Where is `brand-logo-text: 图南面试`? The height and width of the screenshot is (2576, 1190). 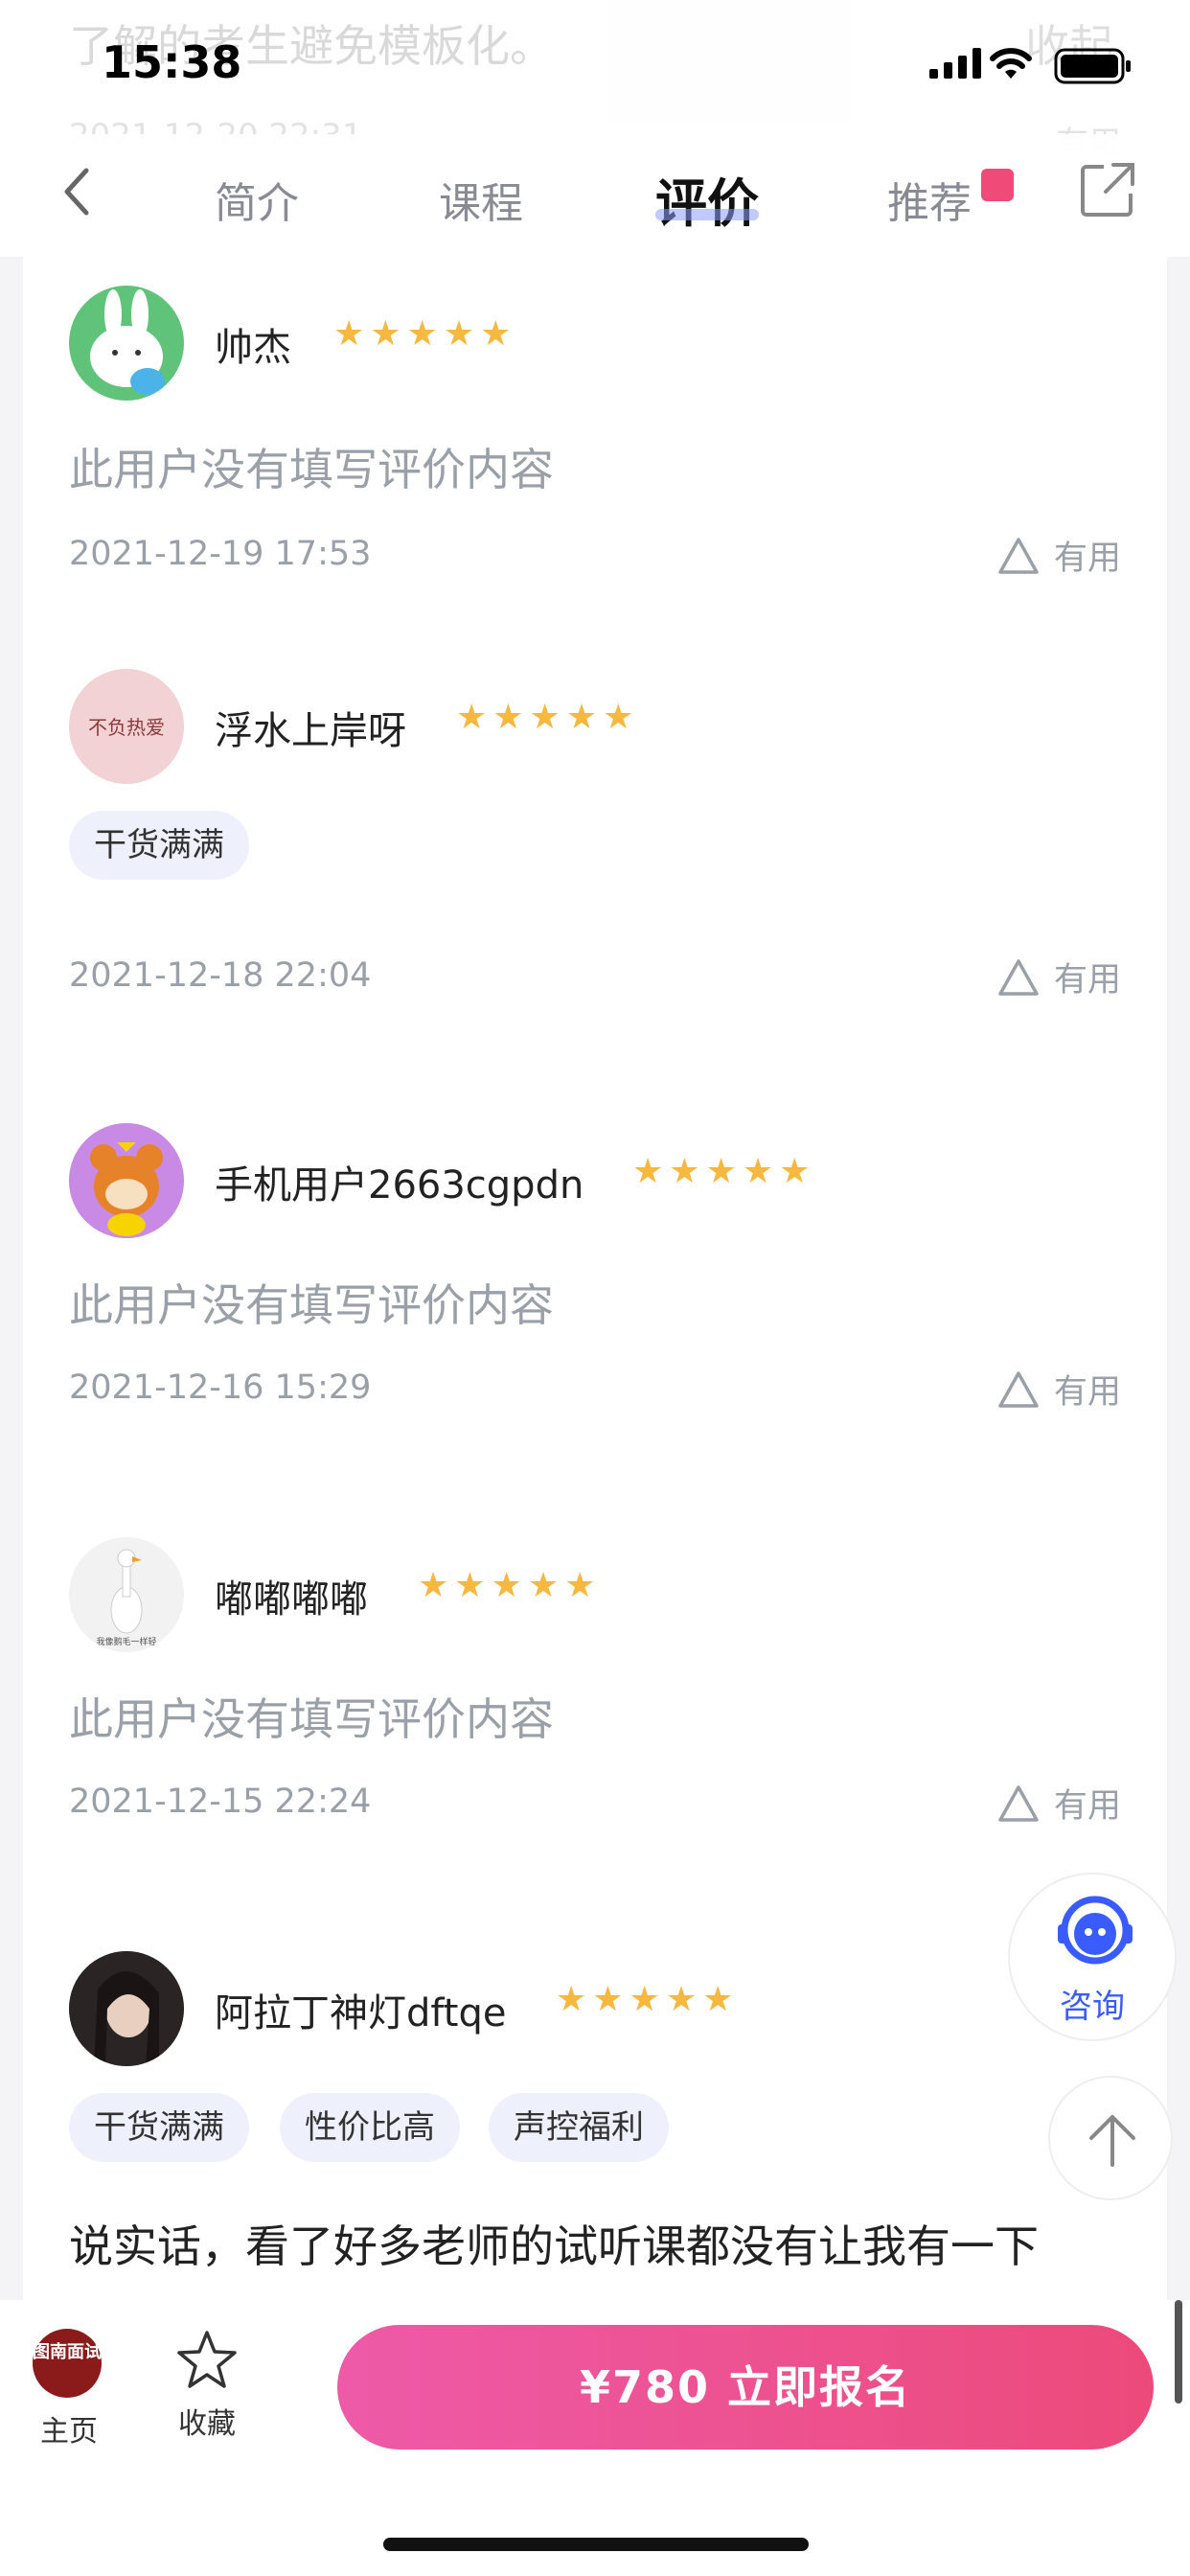
brand-logo-text: 图南面试 is located at coordinates (68, 2352).